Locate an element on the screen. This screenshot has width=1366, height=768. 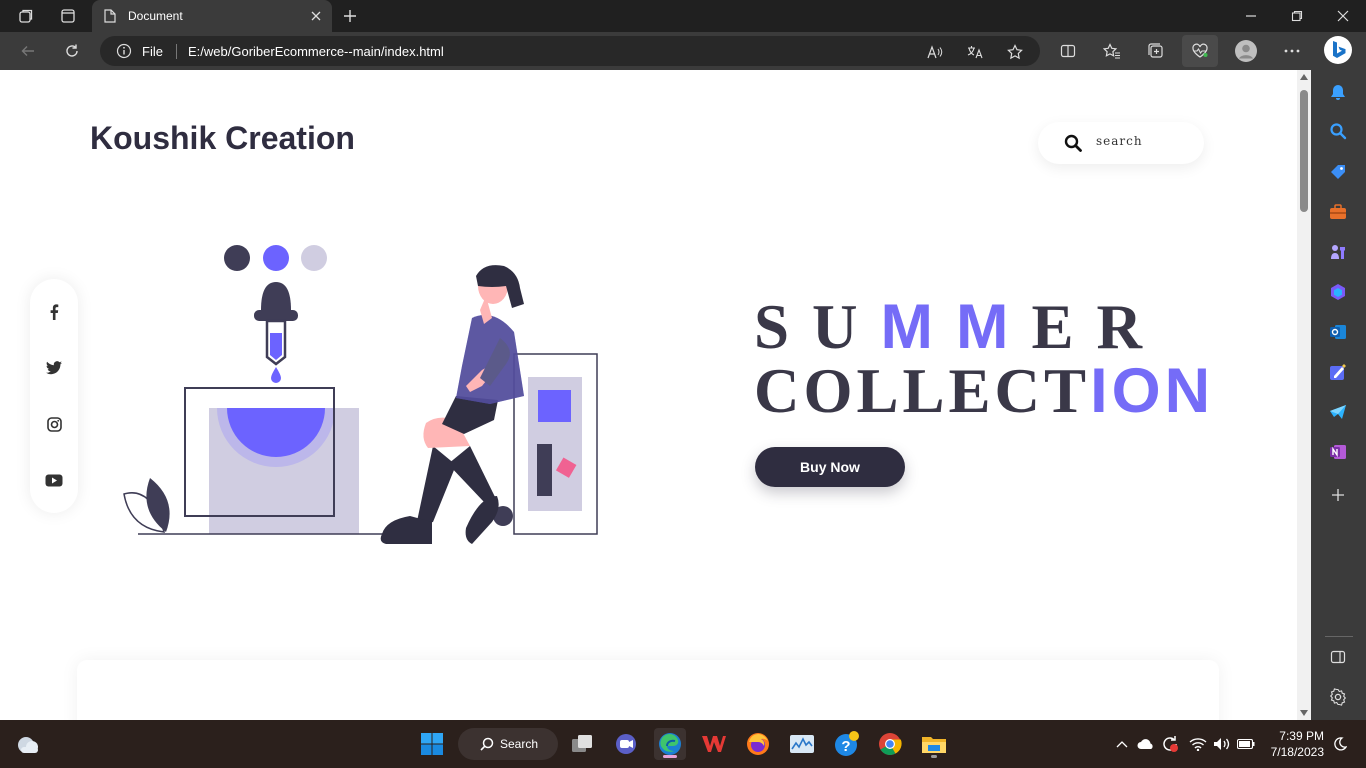
windows-start-icon is located at coordinates (432, 744).